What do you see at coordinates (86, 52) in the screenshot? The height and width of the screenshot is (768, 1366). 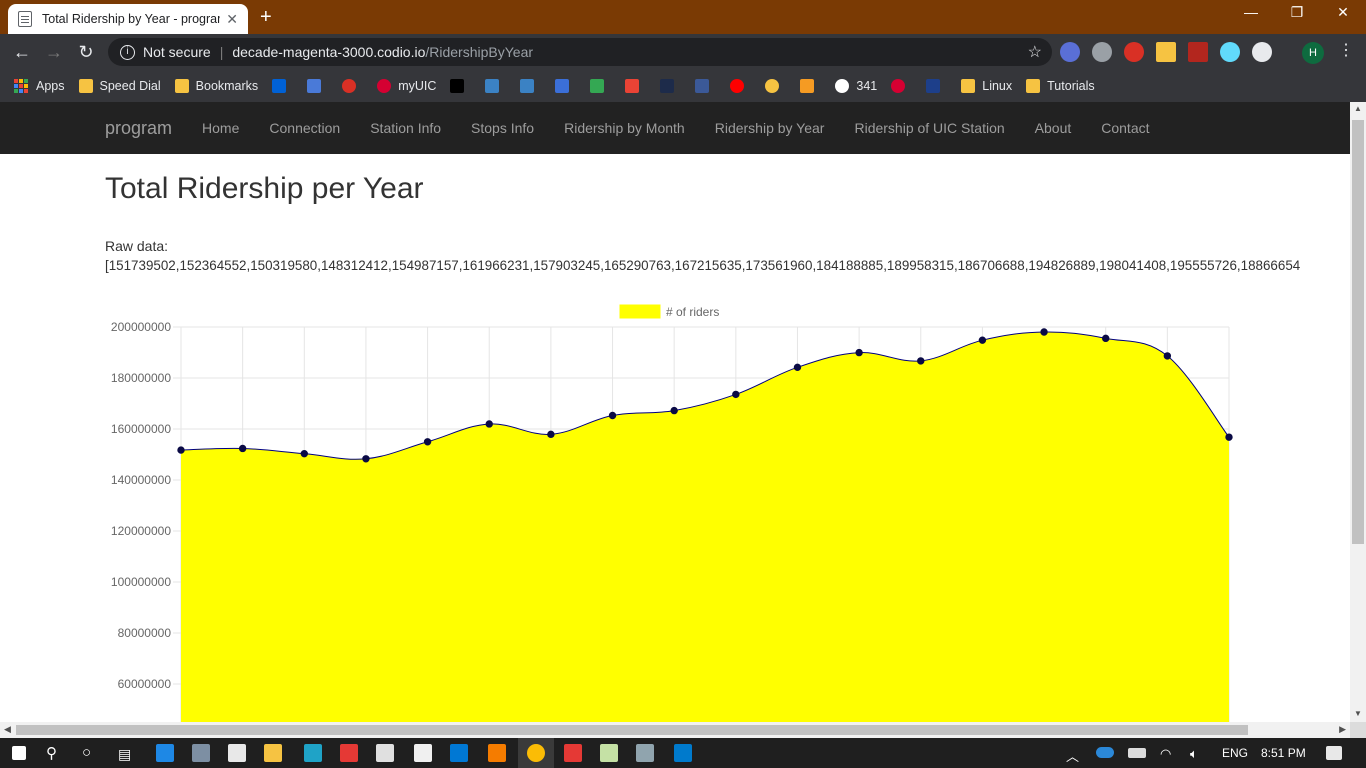 I see `reload-button: ↻` at bounding box center [86, 52].